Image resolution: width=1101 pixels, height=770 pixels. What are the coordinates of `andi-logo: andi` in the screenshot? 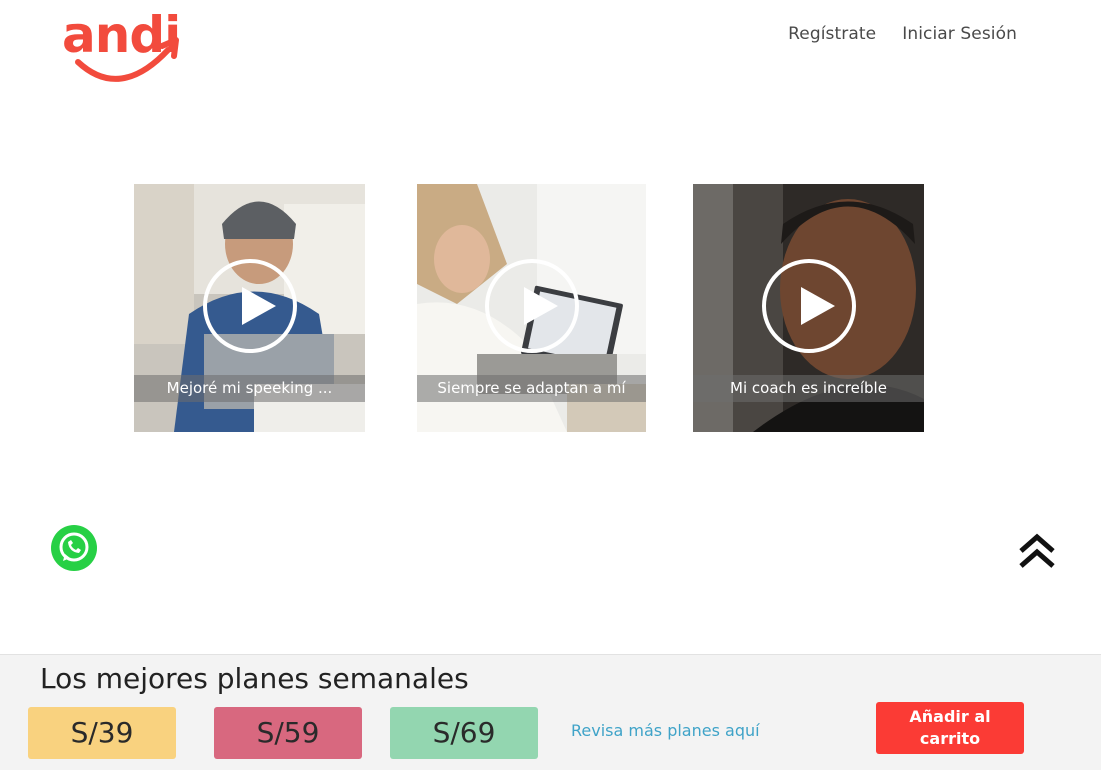 It's located at (124, 46).